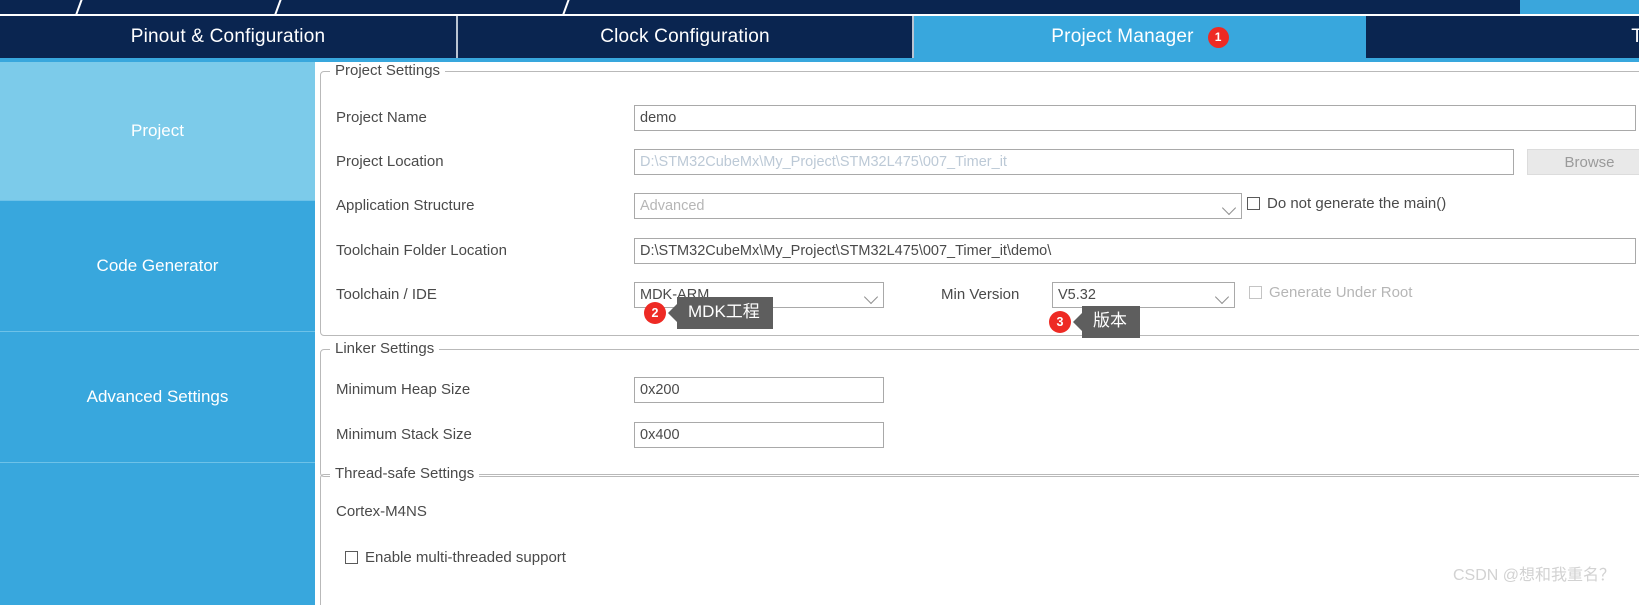  What do you see at coordinates (1357, 203) in the screenshot?
I see `checkbox-label: Do not generate the main()` at bounding box center [1357, 203].